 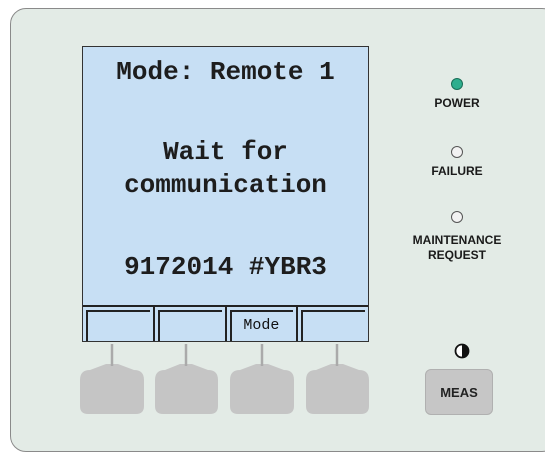 What do you see at coordinates (462, 351) in the screenshot?
I see `contrast-icon` at bounding box center [462, 351].